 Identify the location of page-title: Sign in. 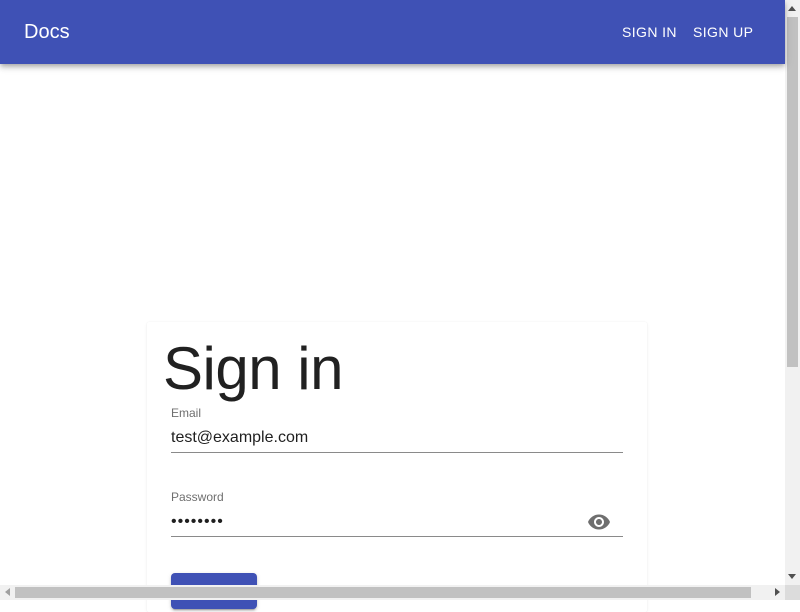
(253, 368).